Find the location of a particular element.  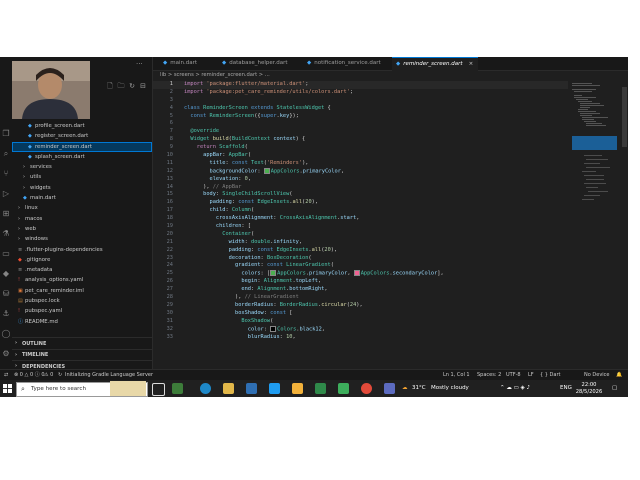

code-line: 14 ), // AppBar is located at coordinates (360, 188).